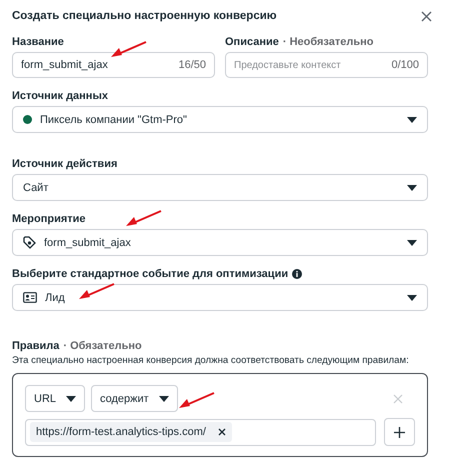 This screenshot has height=459, width=455. What do you see at coordinates (405, 65) in the screenshot?
I see `char-counter: 0/100` at bounding box center [405, 65].